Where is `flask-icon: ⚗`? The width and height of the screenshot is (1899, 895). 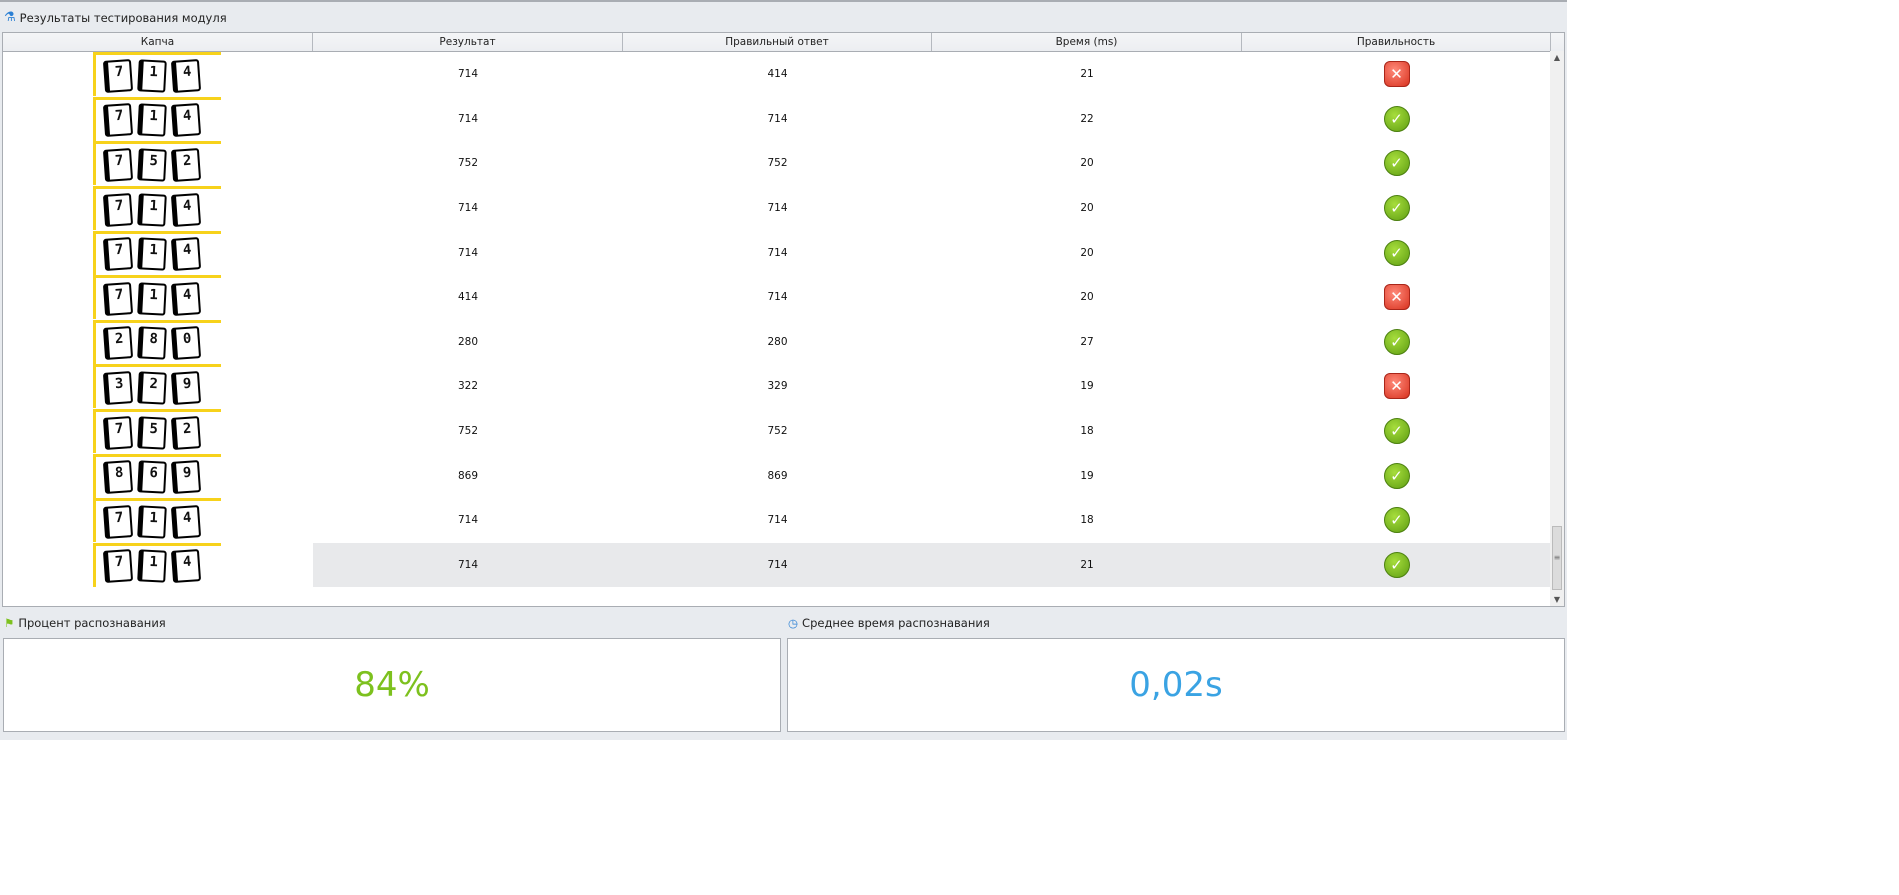
flask-icon: ⚗ is located at coordinates (10, 17).